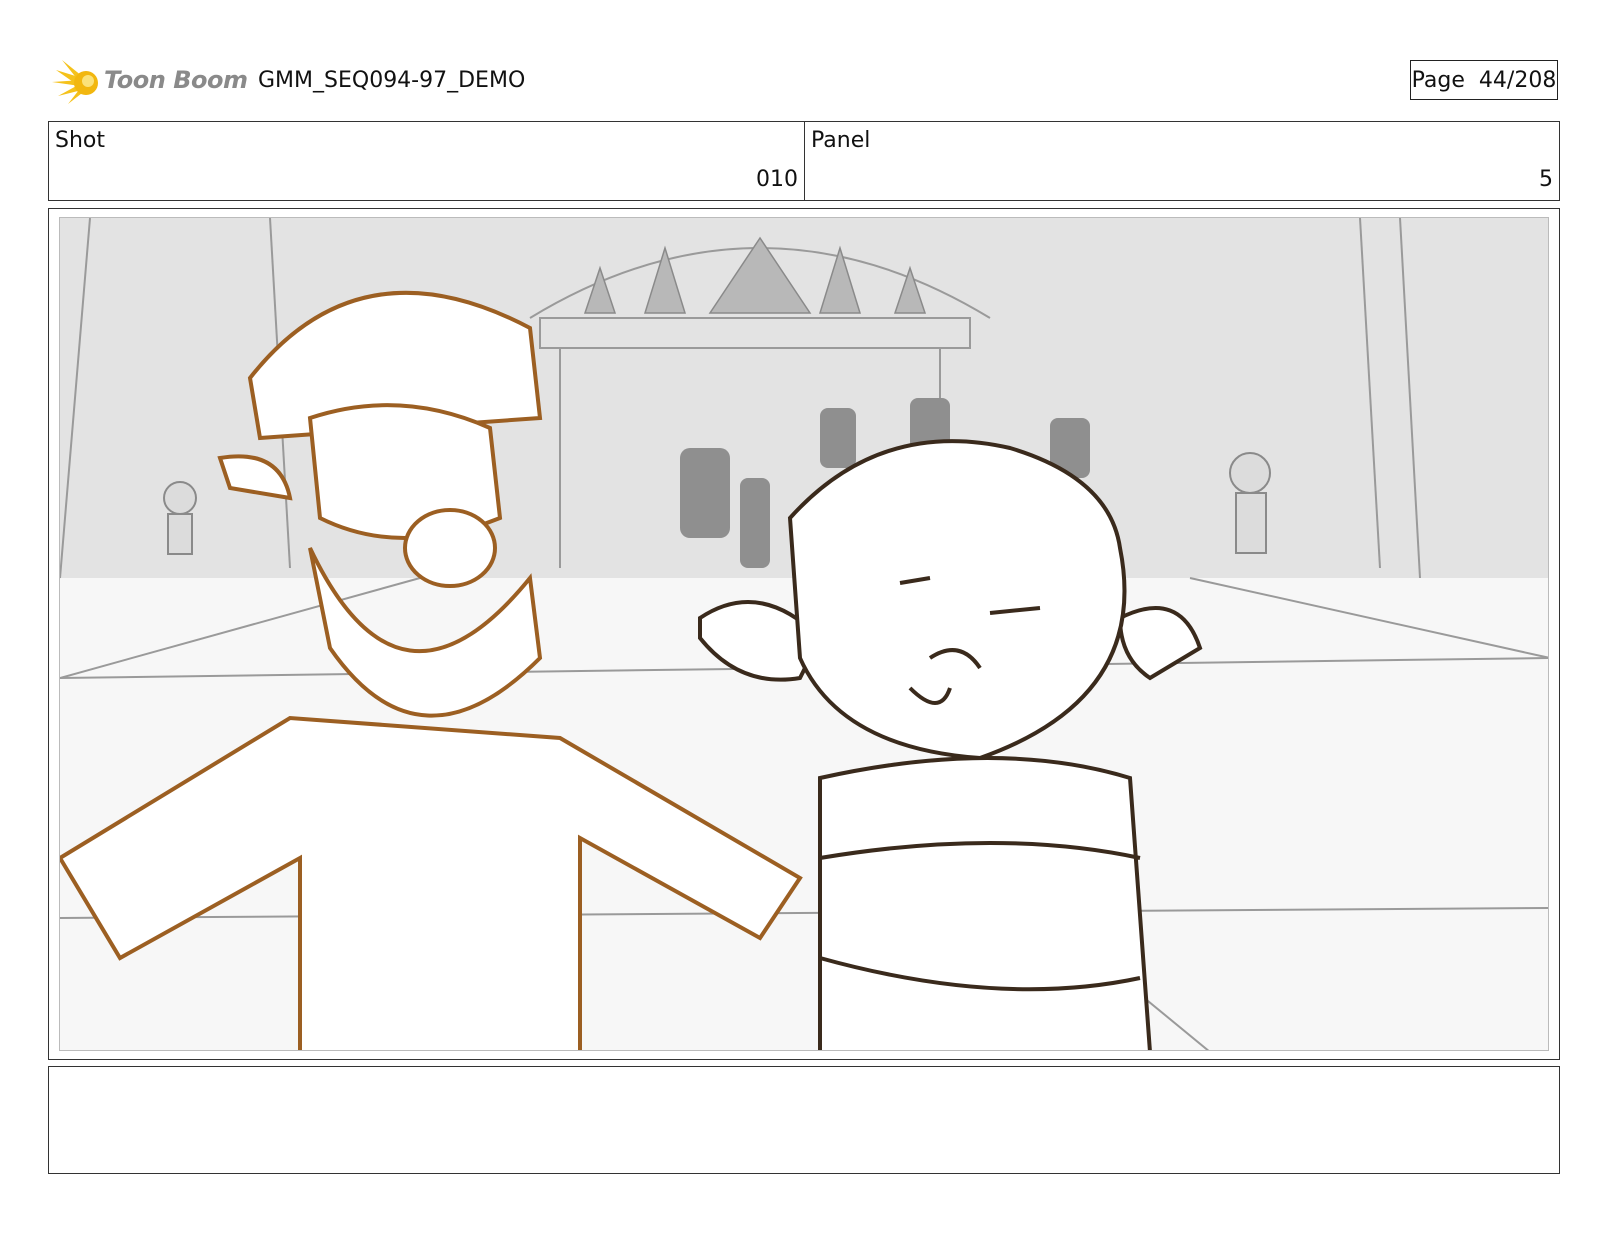 The width and height of the screenshot is (1600, 1236). I want to click on logo-text: Toon Boom, so click(176, 80).